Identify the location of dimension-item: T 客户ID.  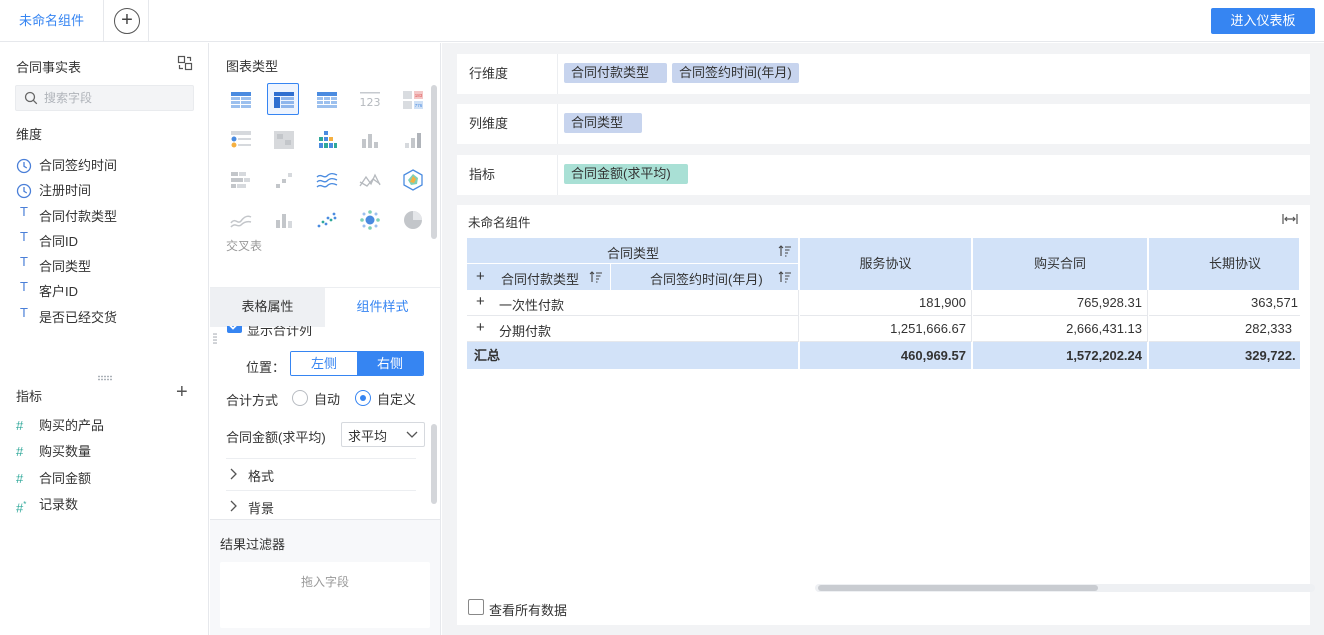
(108, 291).